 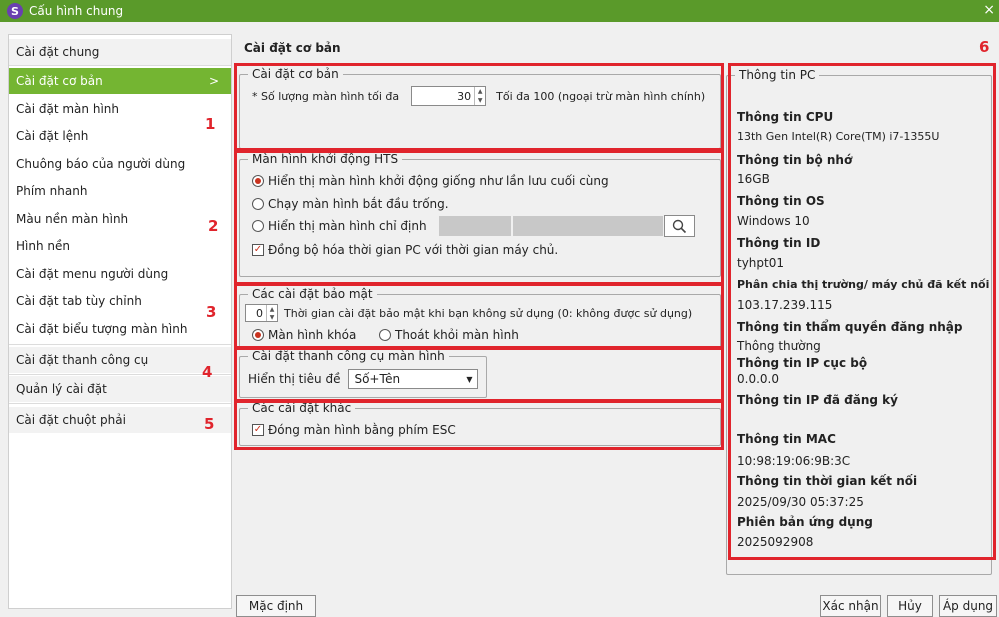 I want to click on close-icon: ×, so click(x=989, y=10).